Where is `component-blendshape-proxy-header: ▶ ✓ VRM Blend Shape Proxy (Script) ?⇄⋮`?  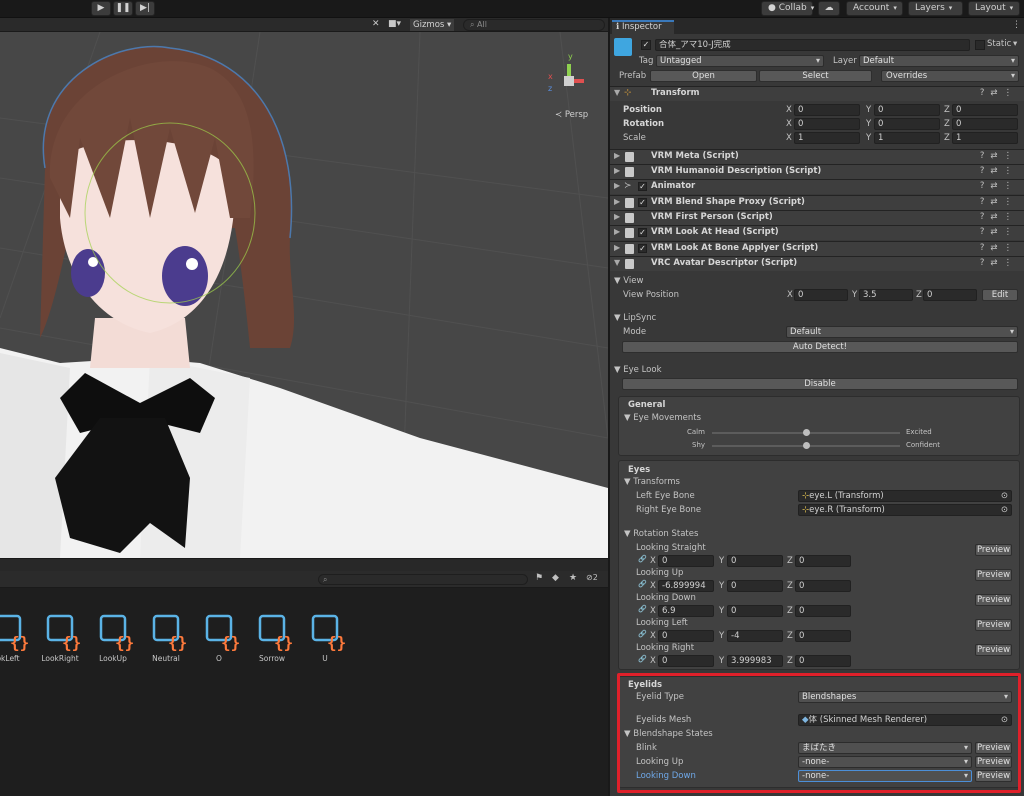
component-blendshape-proxy-header: ▶ ✓ VRM Blend Shape Proxy (Script) ?⇄⋮ is located at coordinates (817, 202).